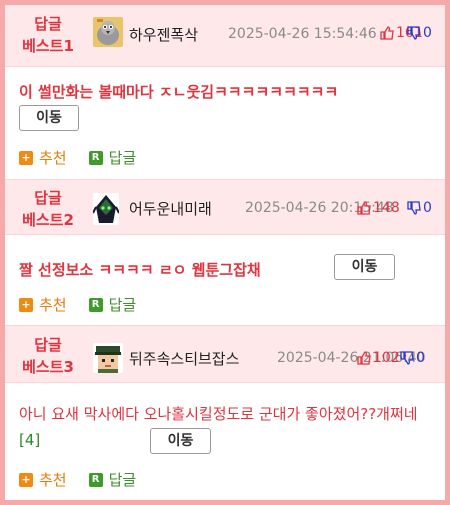 The image size is (450, 505). What do you see at coordinates (140, 269) in the screenshot?
I see `reply-title: 짤 선정보소 ㅋㅋㅋㅋ ㄹㅇ 웹툰그잡채` at bounding box center [140, 269].